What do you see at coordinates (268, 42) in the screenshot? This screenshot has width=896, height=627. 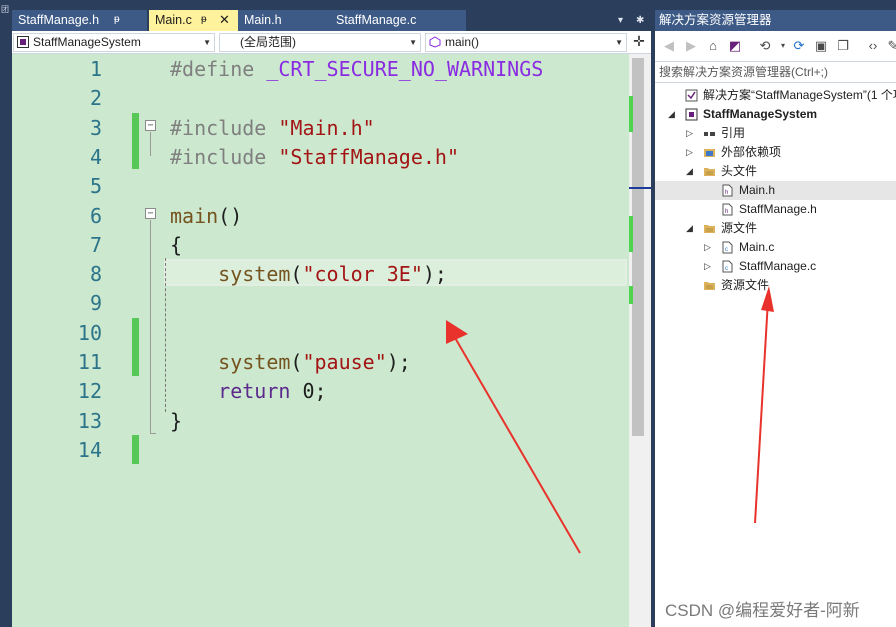 I see `scope-dropdown-value: (全局范围)` at bounding box center [268, 42].